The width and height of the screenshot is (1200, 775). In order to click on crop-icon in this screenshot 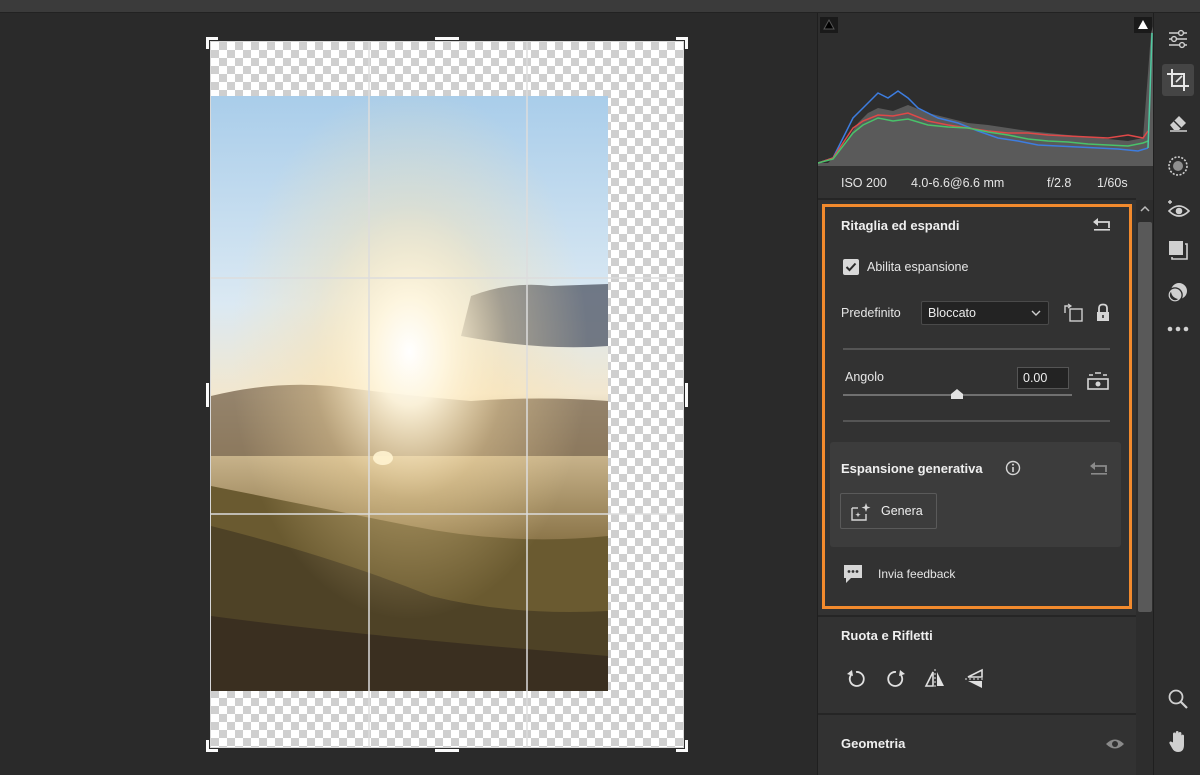, I will do `click(1178, 80)`.